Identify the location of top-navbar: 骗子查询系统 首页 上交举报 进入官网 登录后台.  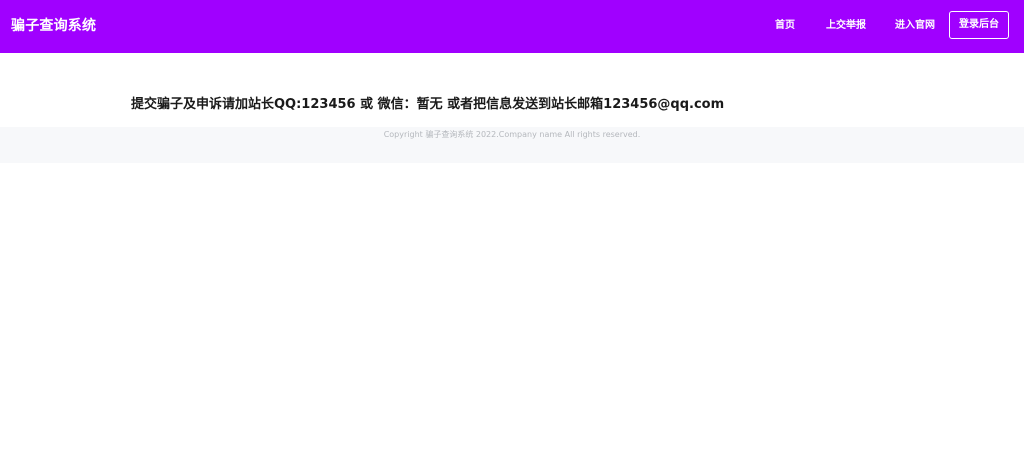
(512, 26).